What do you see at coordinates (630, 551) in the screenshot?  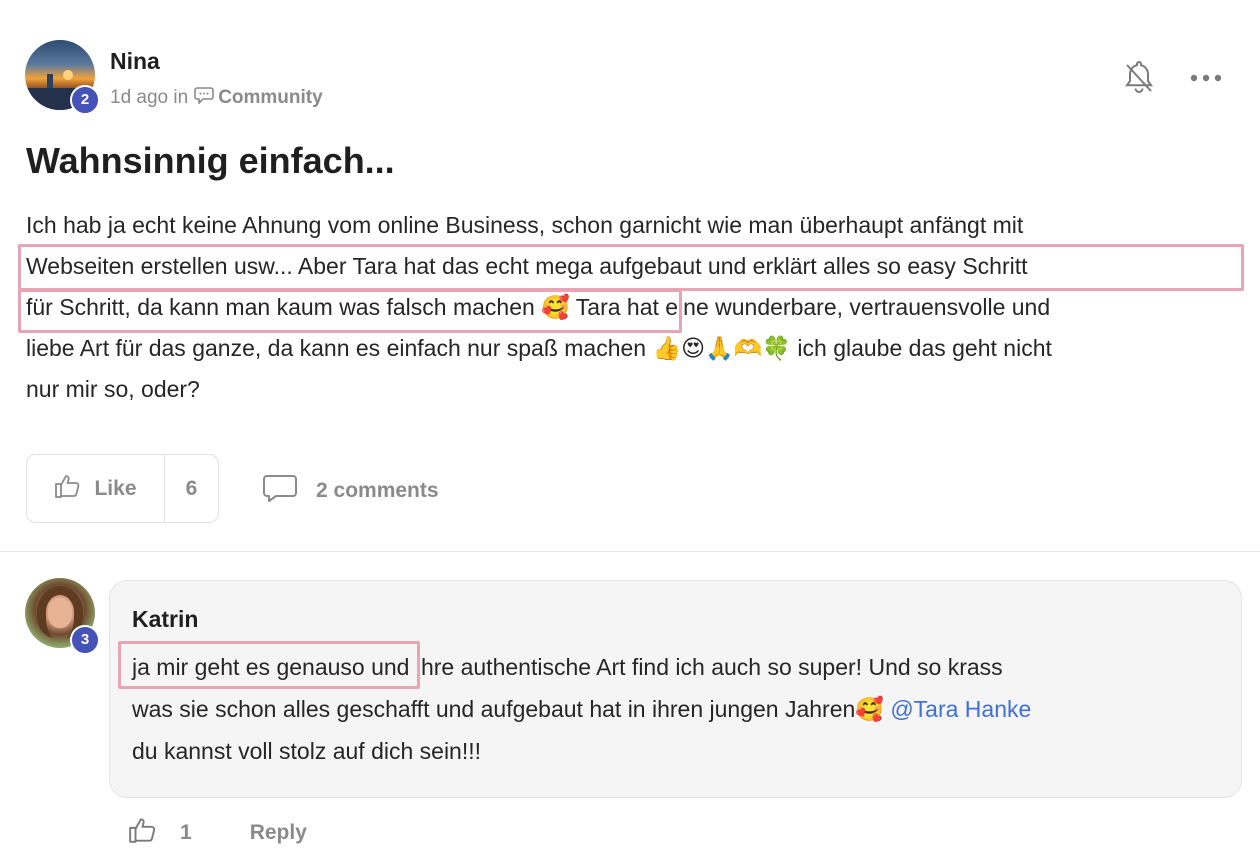 I see `divider` at bounding box center [630, 551].